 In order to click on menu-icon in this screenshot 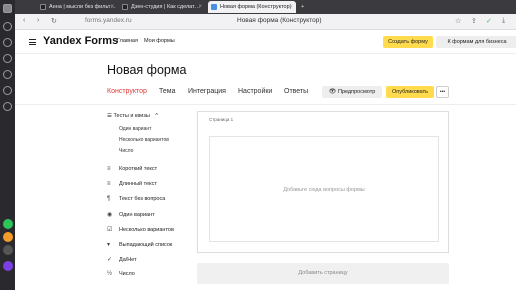, I will do `click(32, 42)`.